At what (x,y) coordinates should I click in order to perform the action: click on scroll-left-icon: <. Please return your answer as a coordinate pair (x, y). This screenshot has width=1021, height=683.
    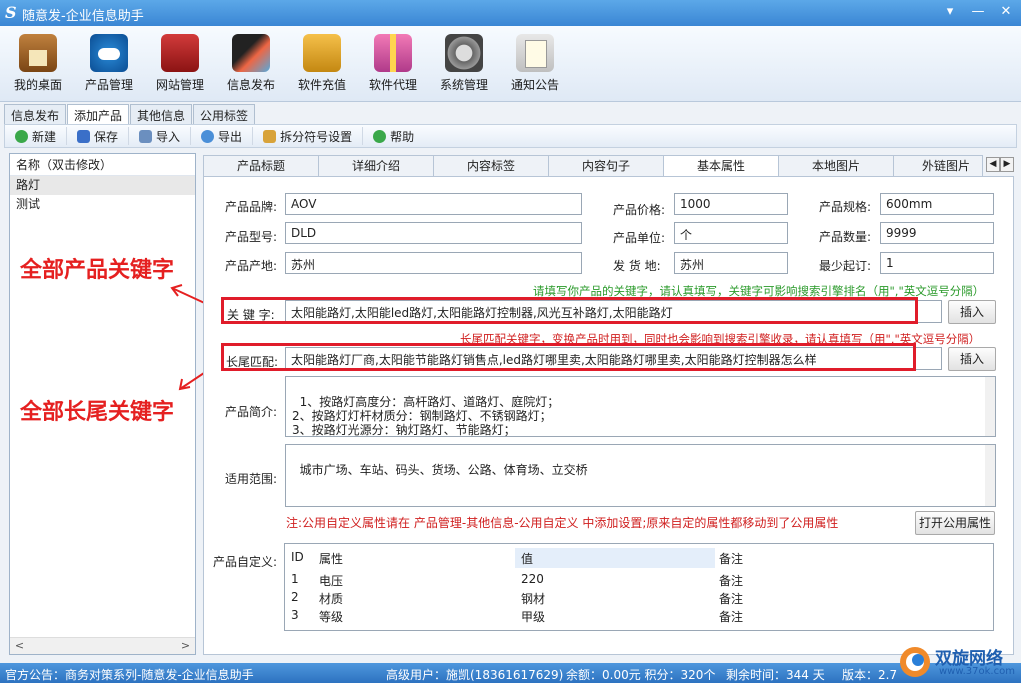
    Looking at the image, I should click on (19, 645).